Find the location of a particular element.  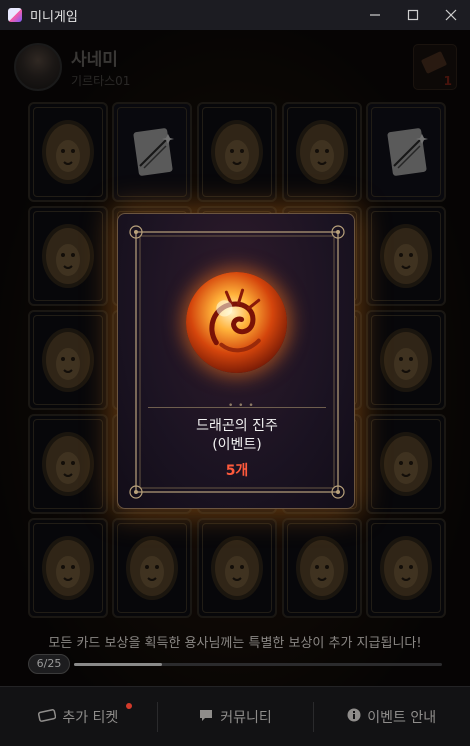

reward-notice: 모든 카드 보상을 획득한 용사님께는 특별한 보상이 추가 지급됩니다! is located at coordinates (235, 643).